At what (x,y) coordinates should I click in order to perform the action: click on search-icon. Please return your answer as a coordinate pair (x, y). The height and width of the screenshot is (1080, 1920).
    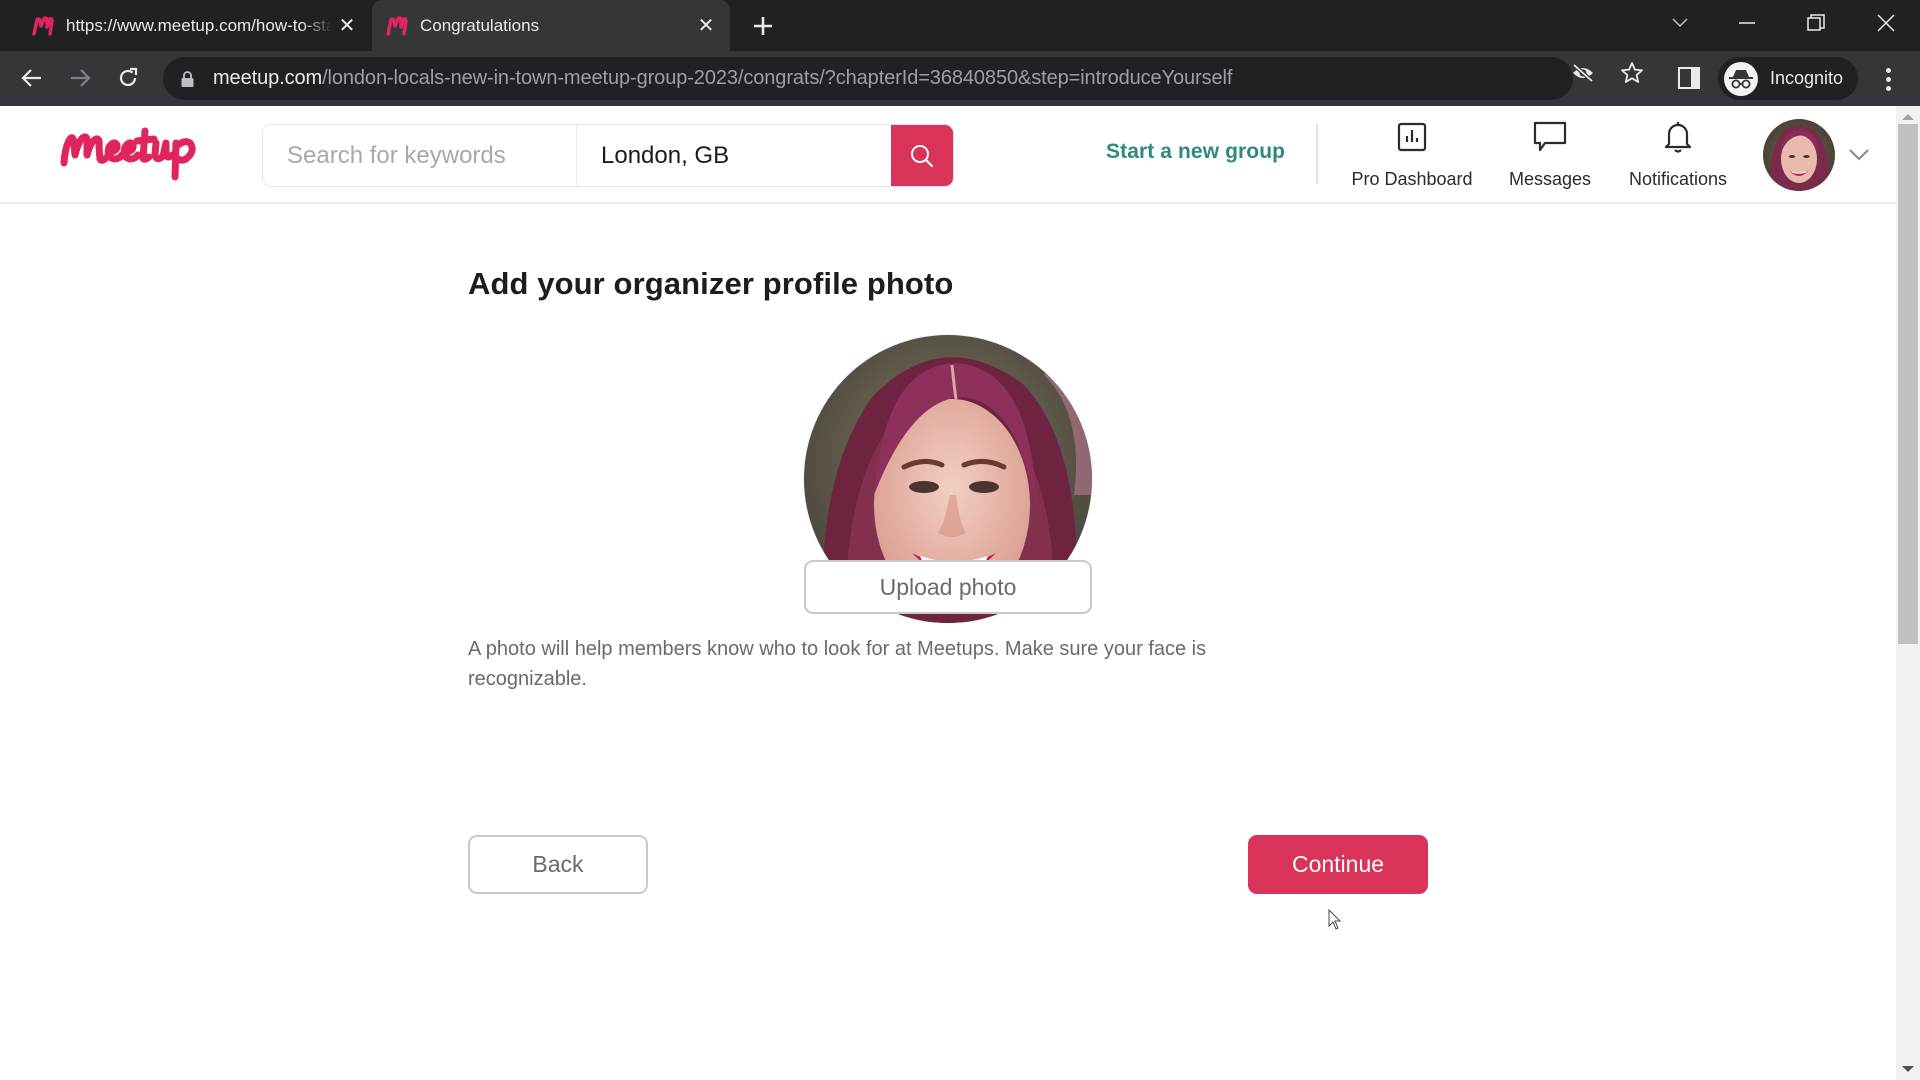
    Looking at the image, I should click on (922, 155).